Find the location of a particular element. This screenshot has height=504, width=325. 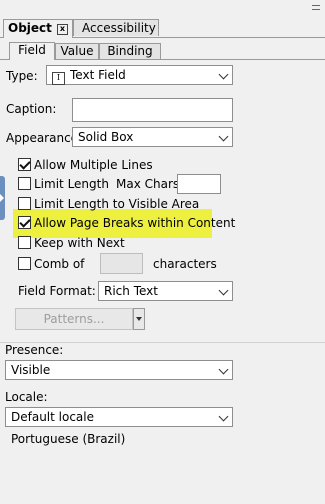

limit-visible-area-label: Limit Length to Visible Area is located at coordinates (117, 204).